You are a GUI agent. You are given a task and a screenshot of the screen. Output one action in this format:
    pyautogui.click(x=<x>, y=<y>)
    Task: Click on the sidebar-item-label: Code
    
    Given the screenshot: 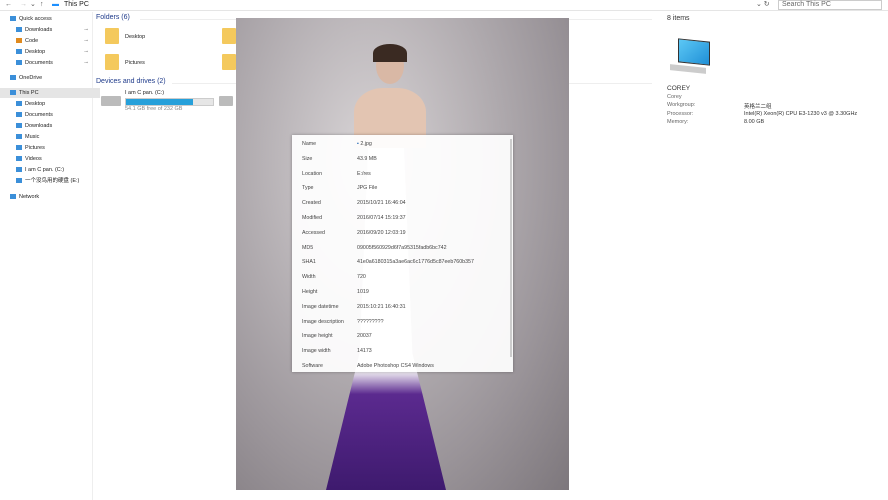 What is the action you would take?
    pyautogui.click(x=32, y=41)
    